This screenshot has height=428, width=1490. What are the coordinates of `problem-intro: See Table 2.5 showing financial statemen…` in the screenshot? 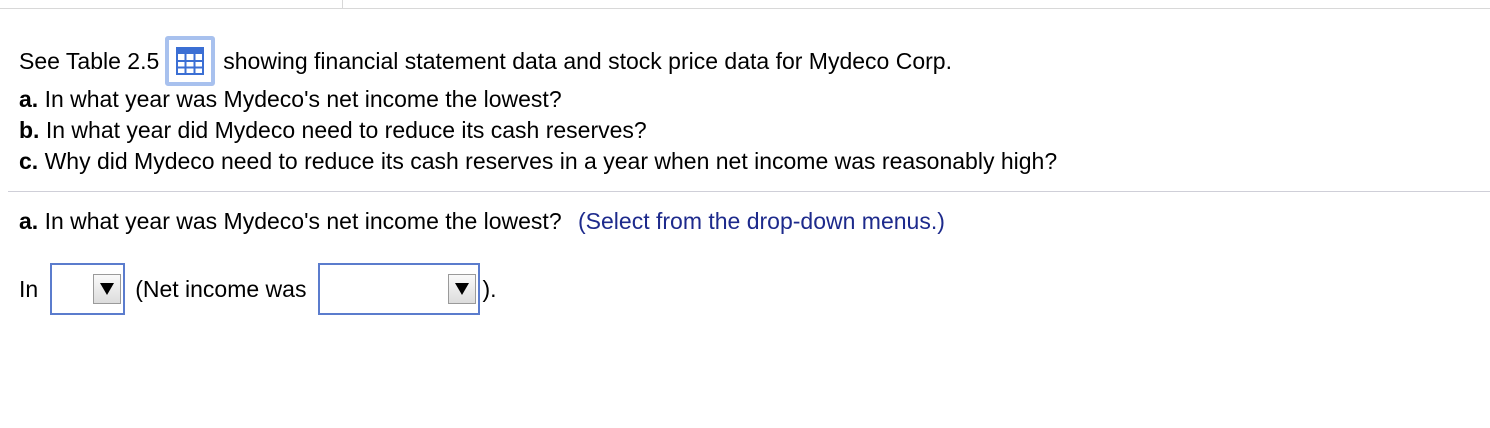 It's located at (485, 61).